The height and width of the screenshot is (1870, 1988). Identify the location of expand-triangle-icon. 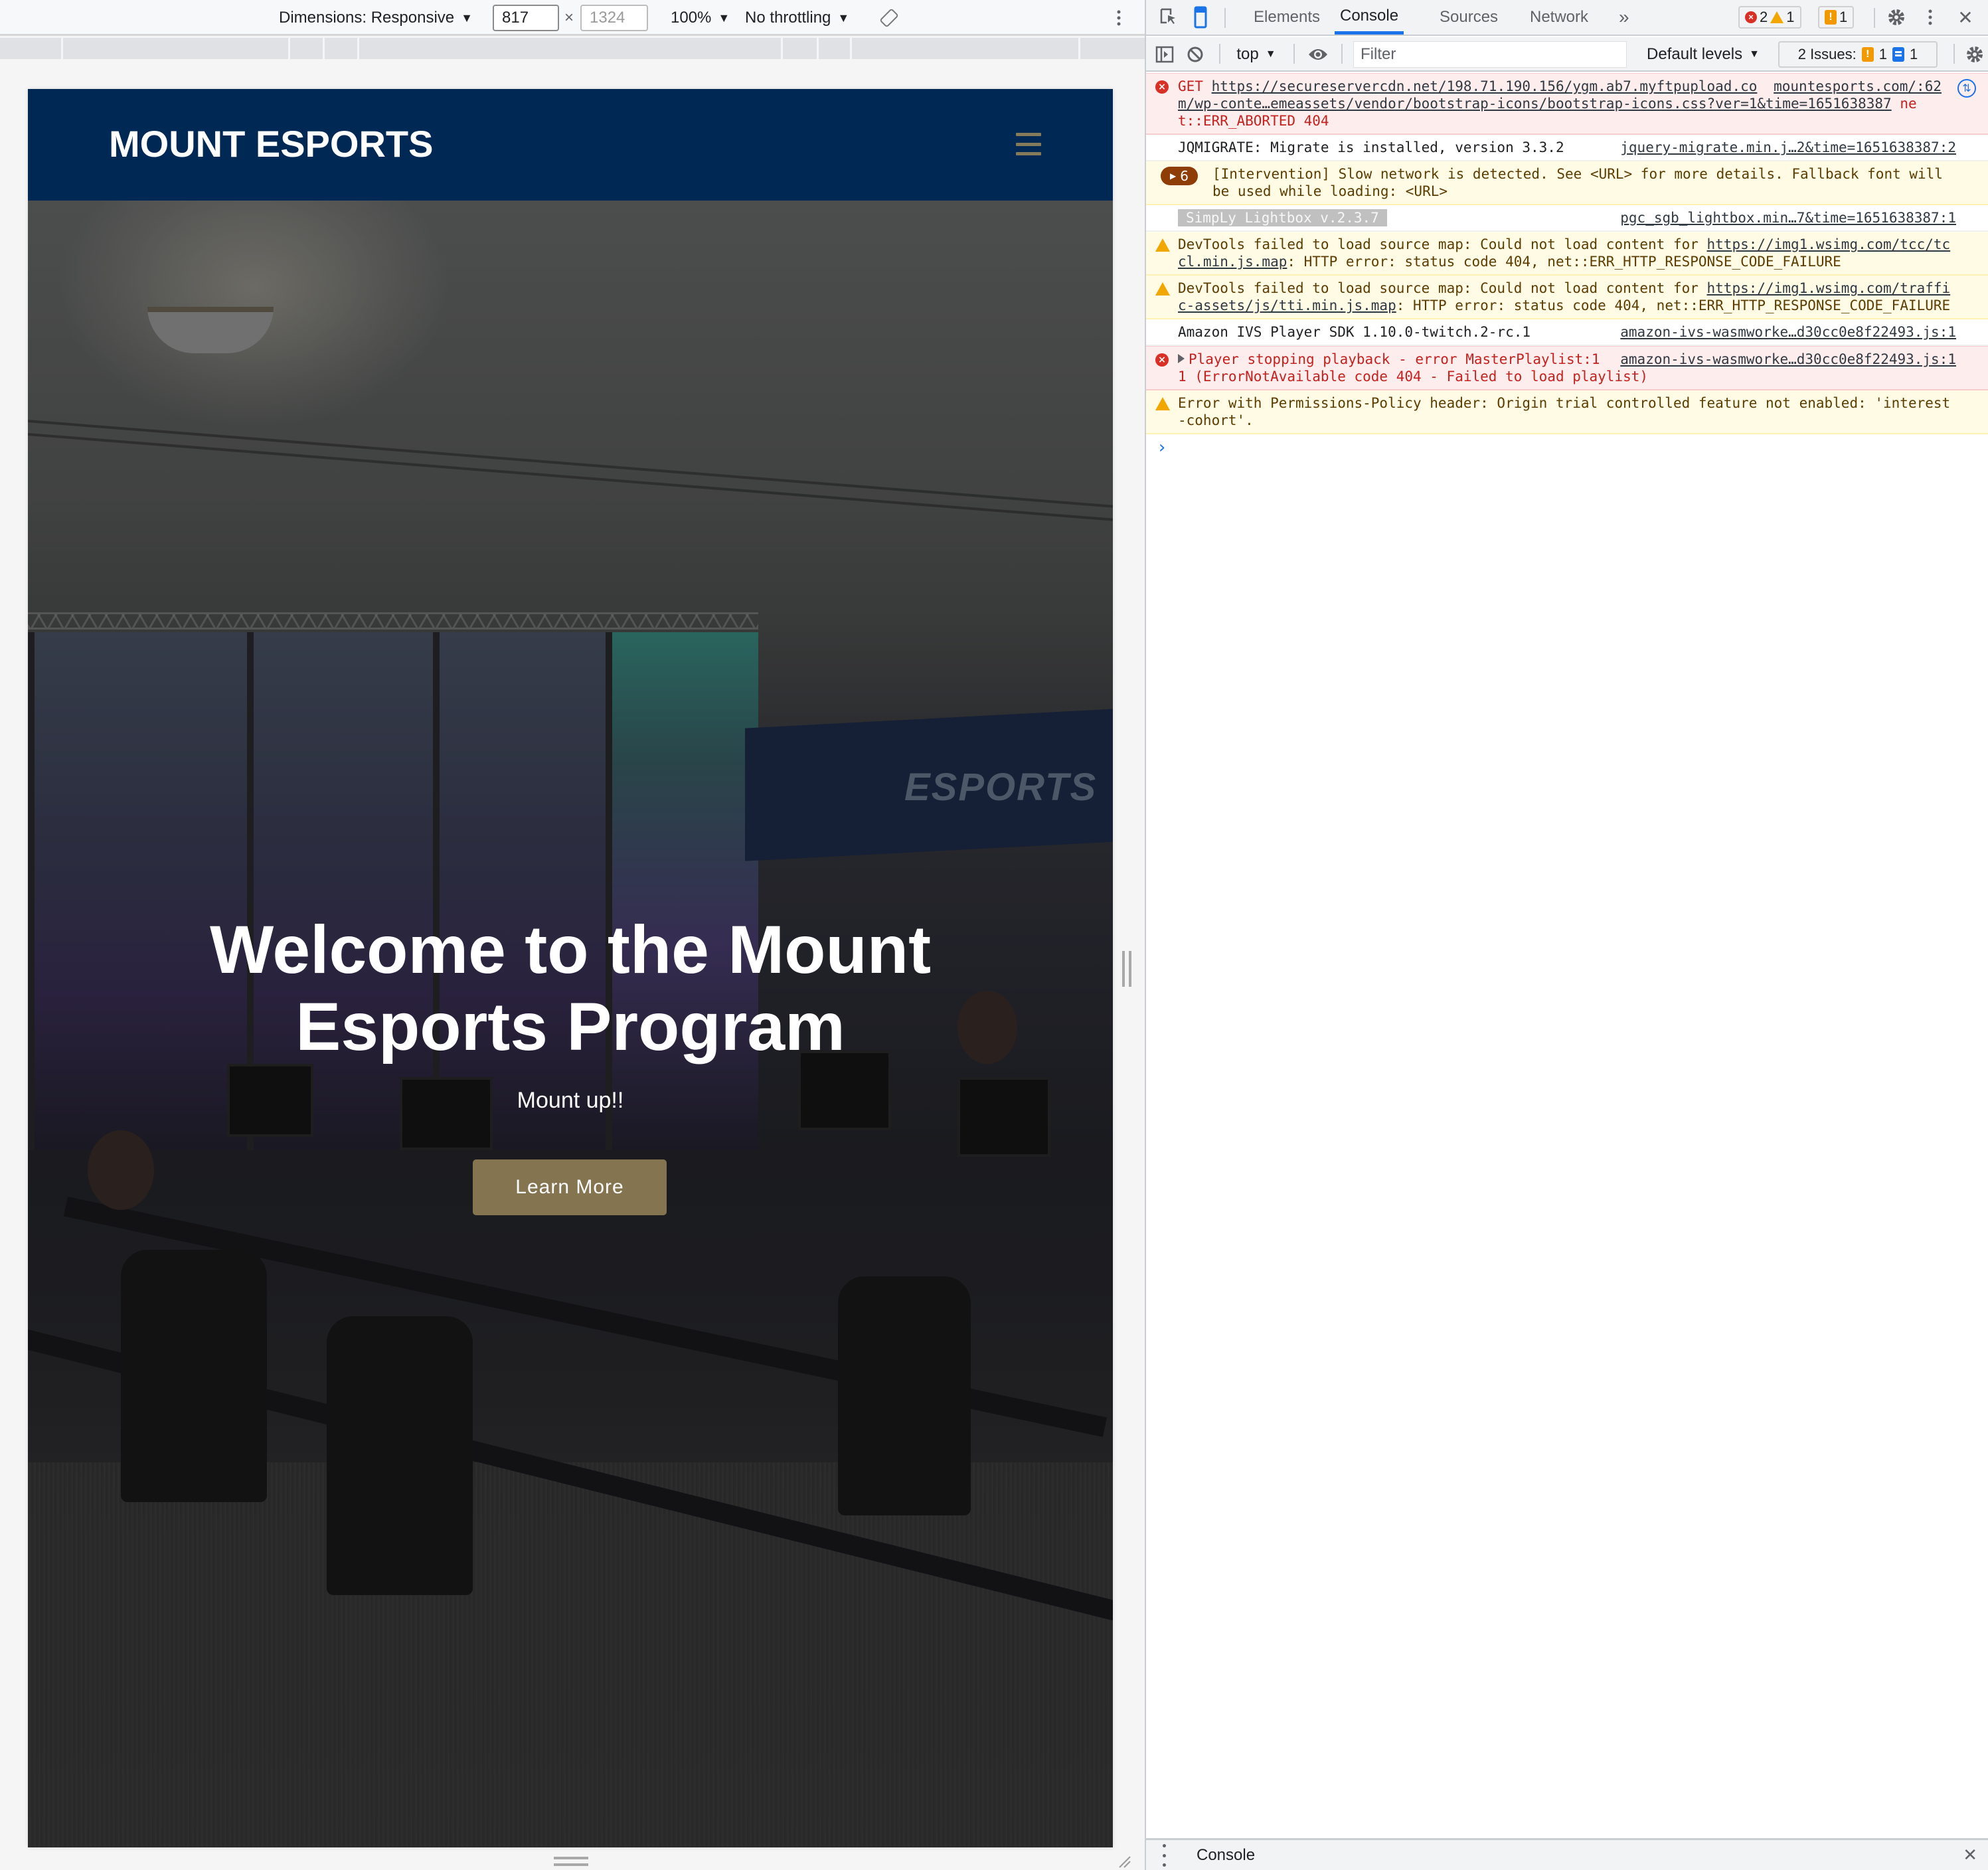
(1181, 358).